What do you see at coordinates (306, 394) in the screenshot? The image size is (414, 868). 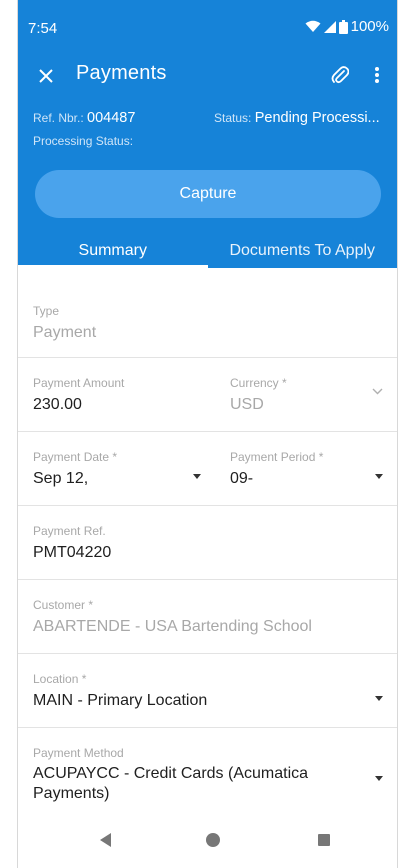 I see `currency-field: Currency * USD` at bounding box center [306, 394].